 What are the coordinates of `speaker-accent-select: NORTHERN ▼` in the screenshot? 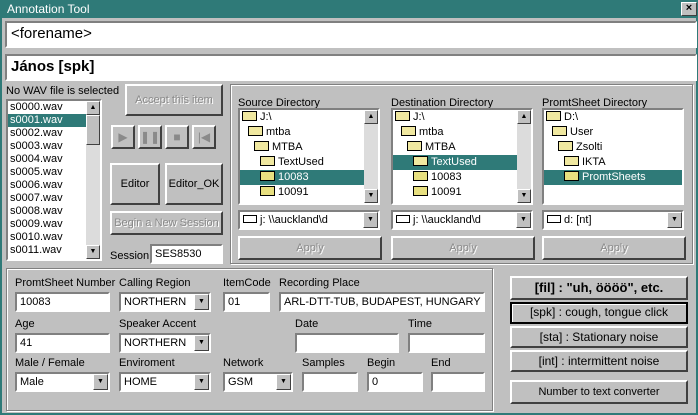 It's located at (165, 343).